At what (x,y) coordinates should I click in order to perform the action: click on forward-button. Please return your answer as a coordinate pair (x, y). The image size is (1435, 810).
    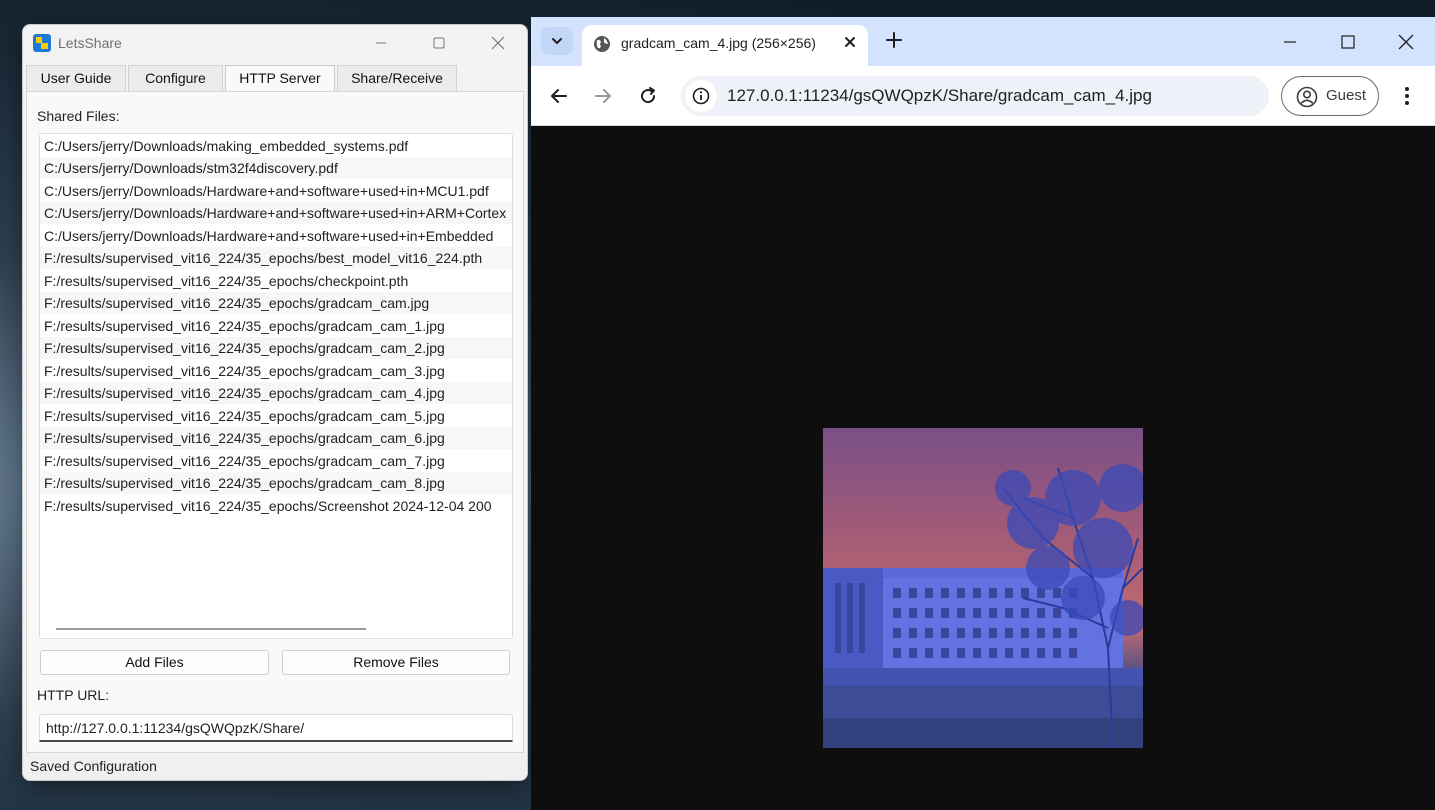
    Looking at the image, I should click on (603, 96).